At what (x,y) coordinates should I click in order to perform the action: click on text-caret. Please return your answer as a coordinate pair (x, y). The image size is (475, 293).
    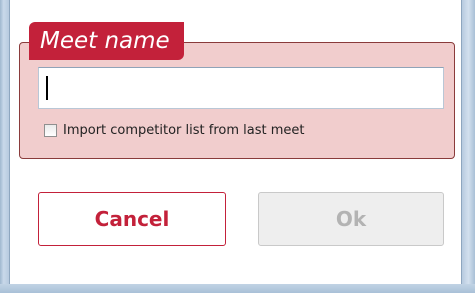
    Looking at the image, I should click on (47, 88).